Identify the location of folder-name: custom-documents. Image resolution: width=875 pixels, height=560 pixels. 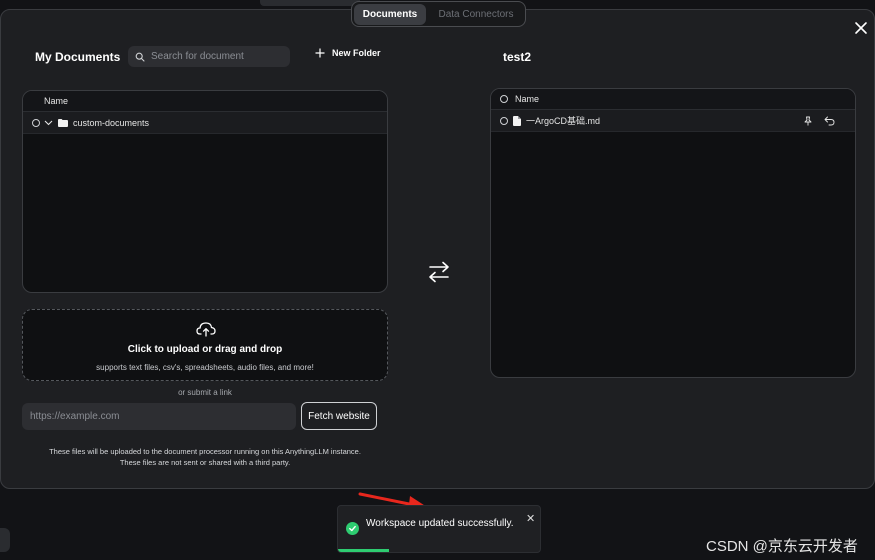
(111, 122).